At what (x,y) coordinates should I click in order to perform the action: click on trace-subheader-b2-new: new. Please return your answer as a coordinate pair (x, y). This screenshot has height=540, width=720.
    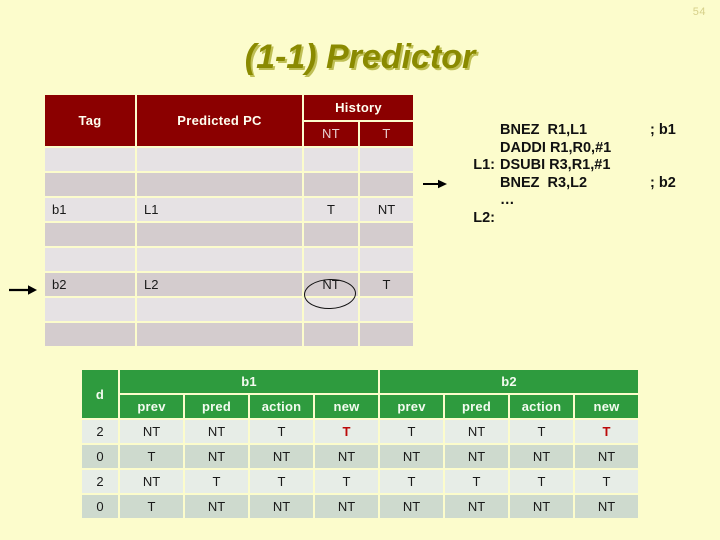
    Looking at the image, I should click on (606, 406).